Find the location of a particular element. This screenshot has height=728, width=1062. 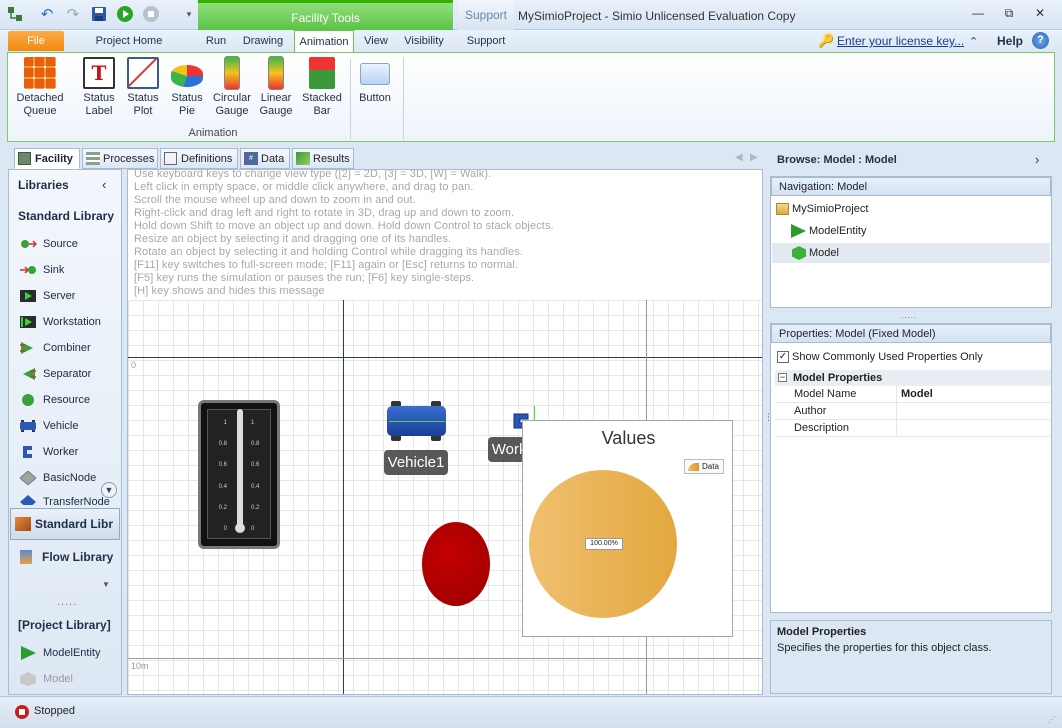

more-libraries-icon: ▼ is located at coordinates (106, 584).